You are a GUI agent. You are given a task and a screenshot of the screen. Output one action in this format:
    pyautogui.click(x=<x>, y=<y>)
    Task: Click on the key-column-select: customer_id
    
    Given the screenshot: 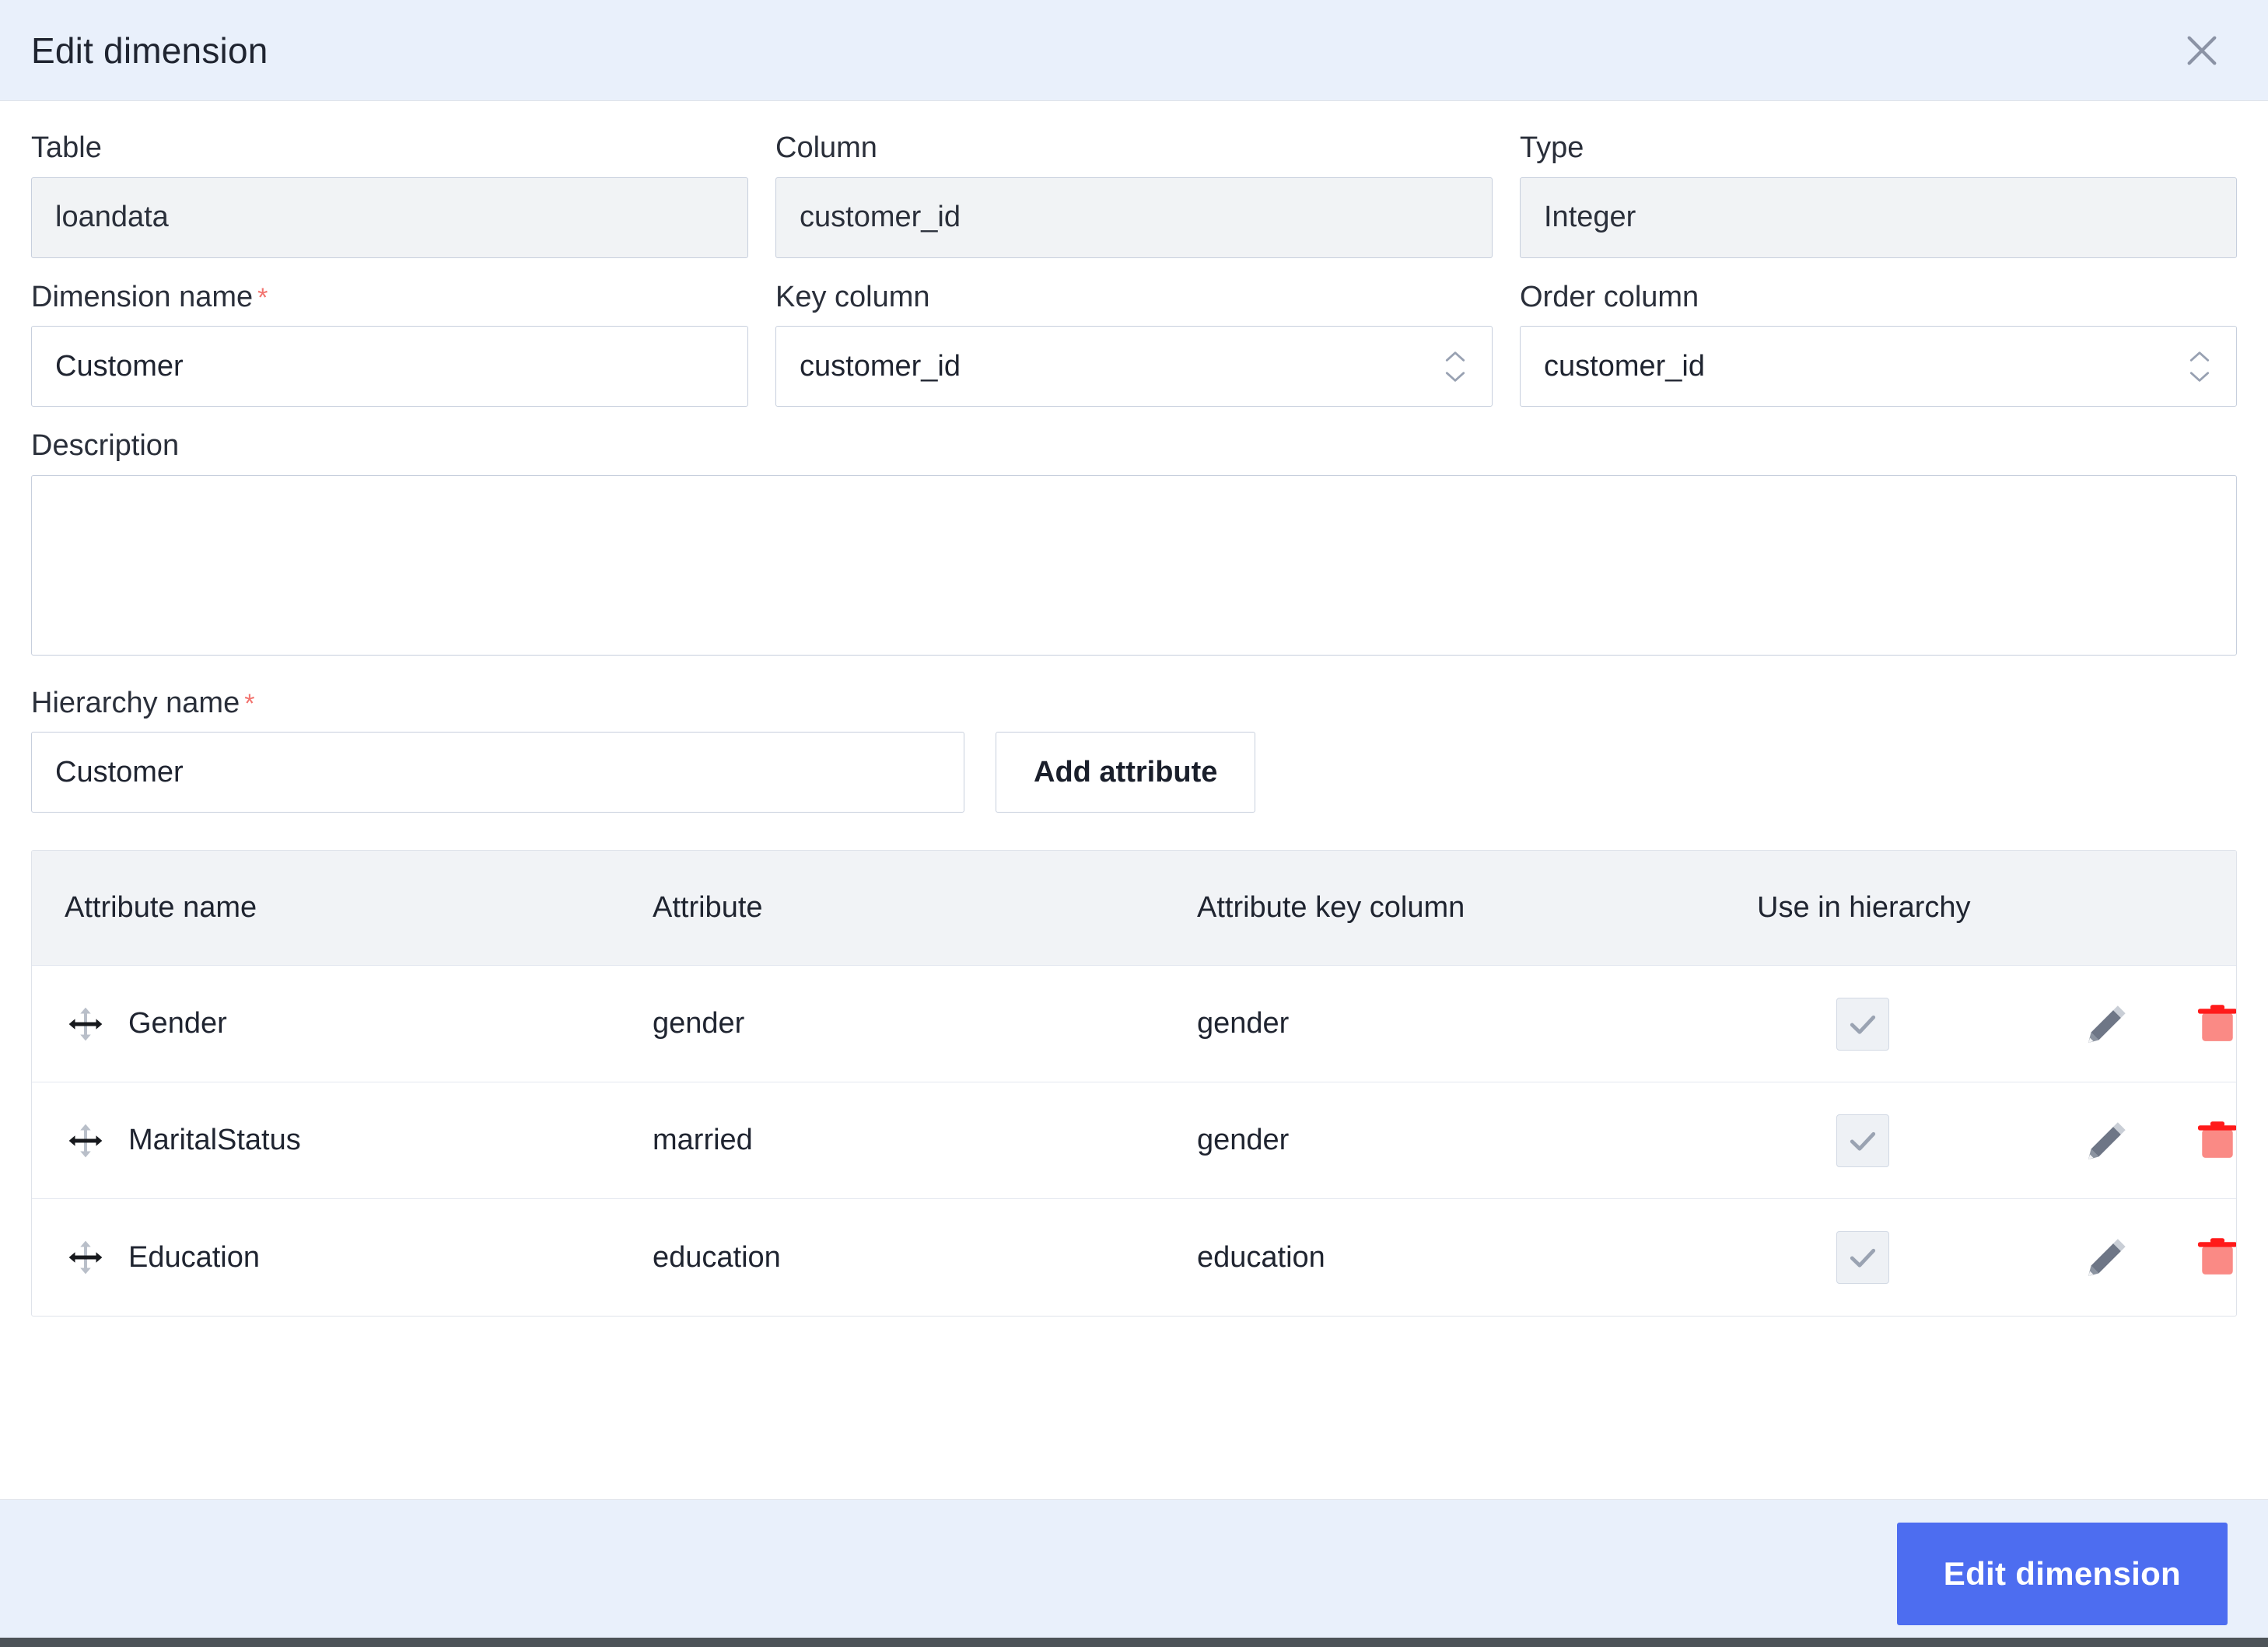 What is the action you would take?
    pyautogui.click(x=1134, y=366)
    